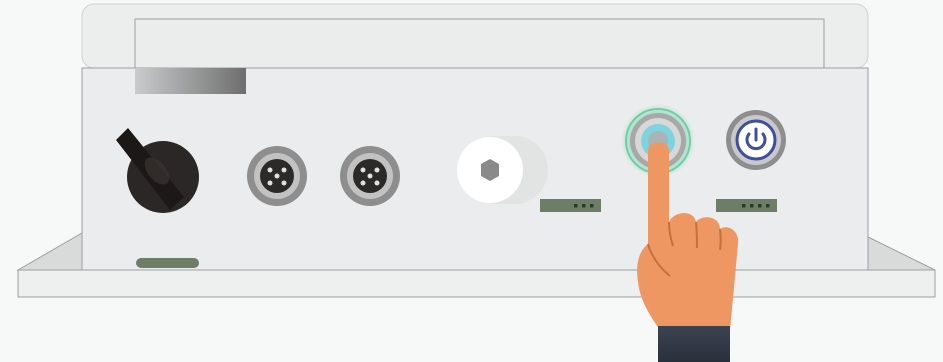 This screenshot has height=362, width=943. I want to click on sleeve-cuff, so click(694, 344).